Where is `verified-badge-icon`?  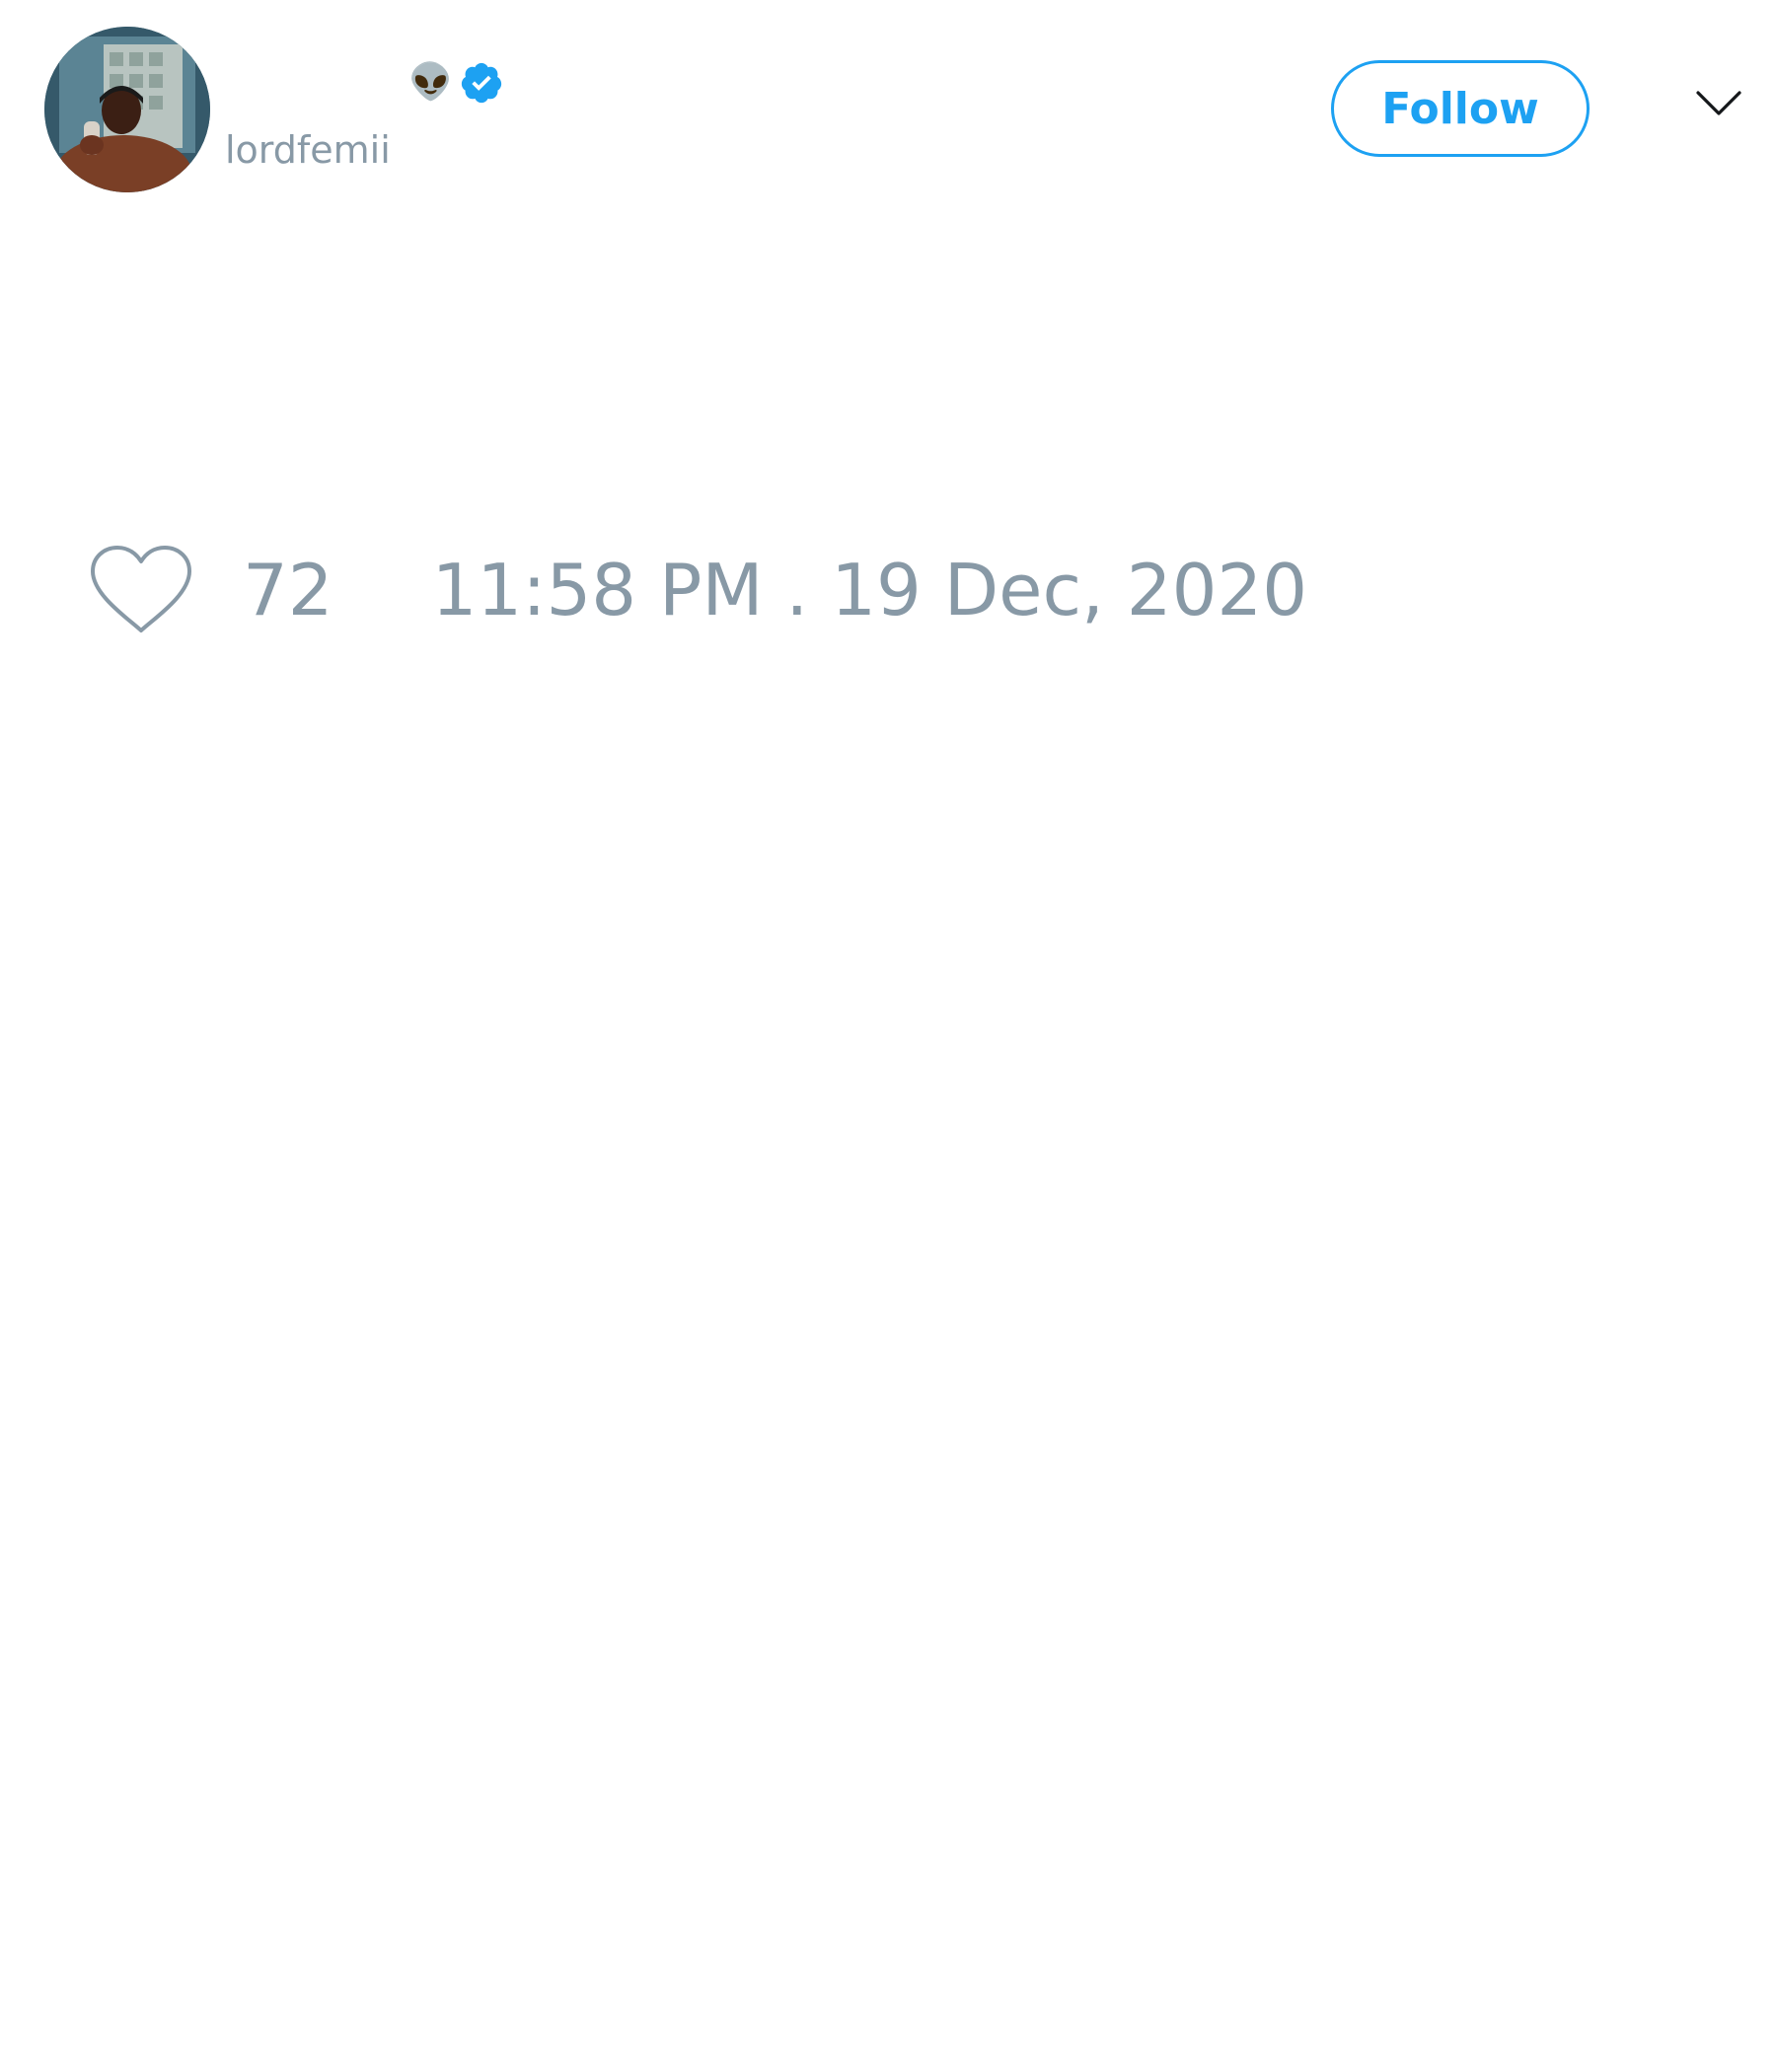
verified-badge-icon is located at coordinates (481, 83).